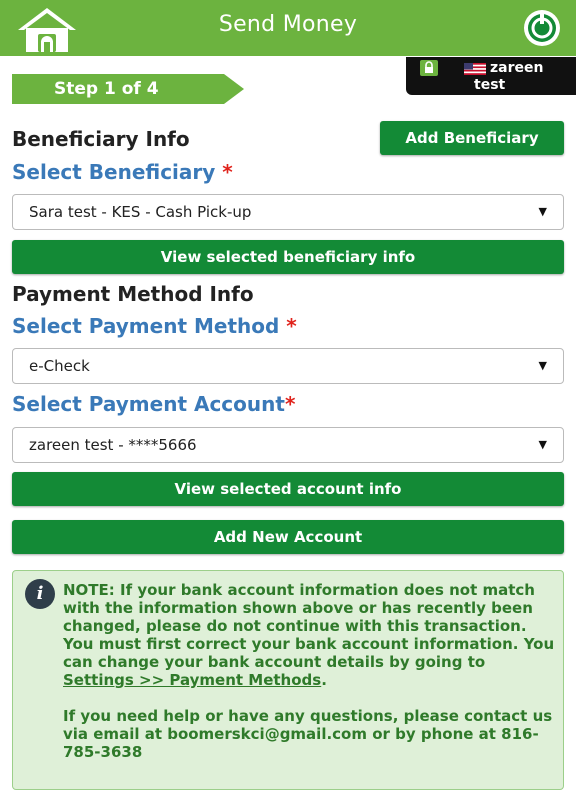 This screenshot has width=576, height=790. Describe the element at coordinates (475, 69) in the screenshot. I see `us-flag-icon` at that location.